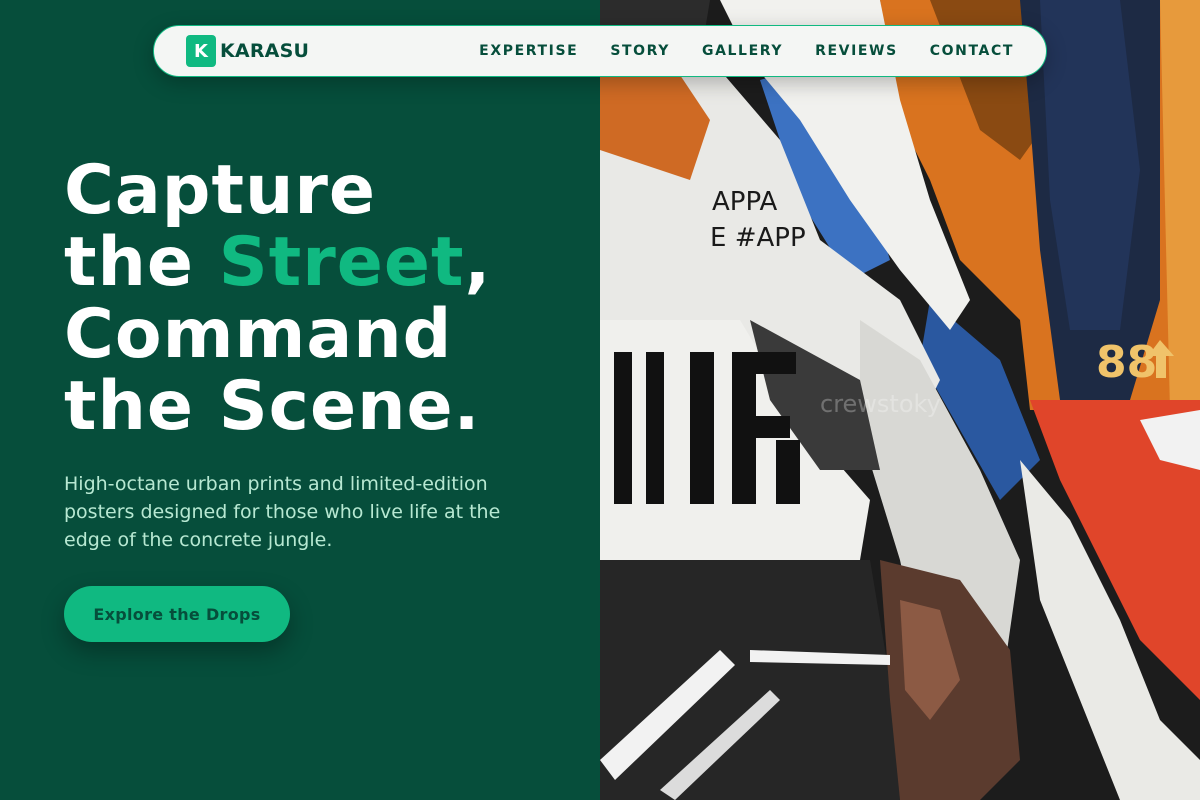 The height and width of the screenshot is (800, 1200). Describe the element at coordinates (758, 238) in the screenshot. I see `poster-text-mid: E #APP` at that location.